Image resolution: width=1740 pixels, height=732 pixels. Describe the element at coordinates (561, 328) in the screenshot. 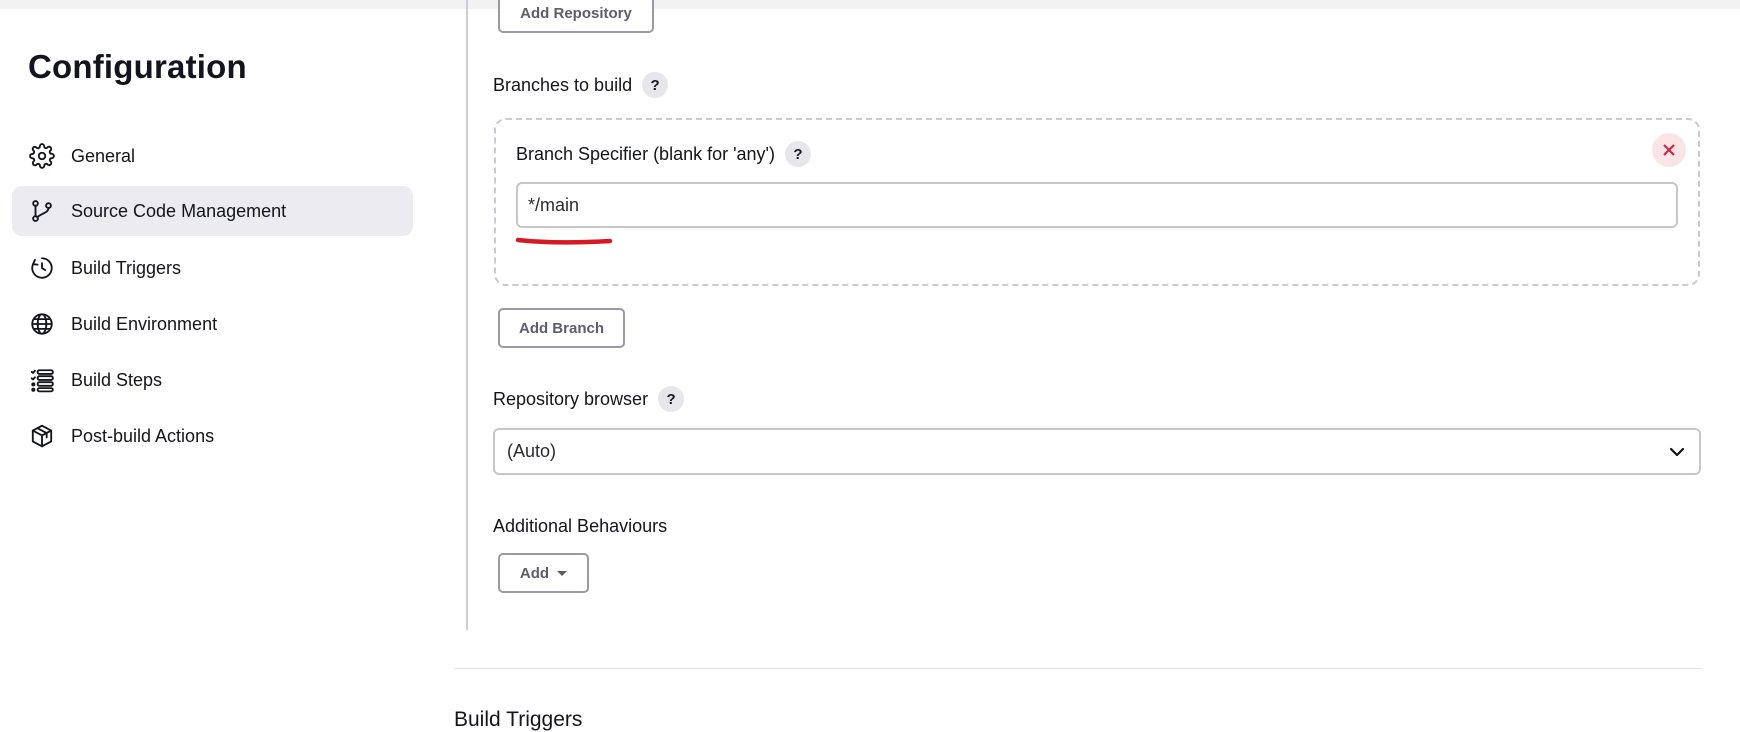

I see `add-branch-button: Add Branch` at that location.